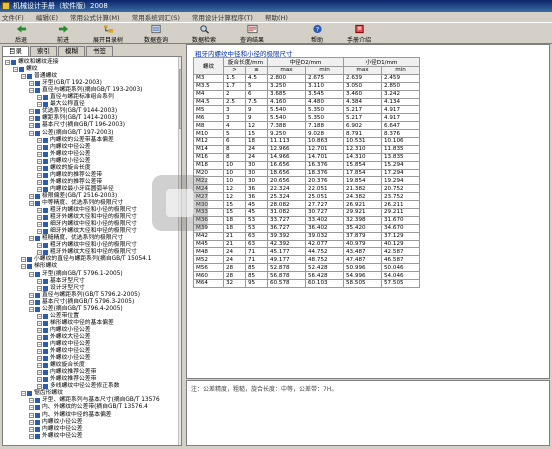 The image size is (552, 449). Describe the element at coordinates (87, 224) in the screenshot. I see `tree-node: − 细牙内螺纹中径和小径的极限尺寸` at that location.